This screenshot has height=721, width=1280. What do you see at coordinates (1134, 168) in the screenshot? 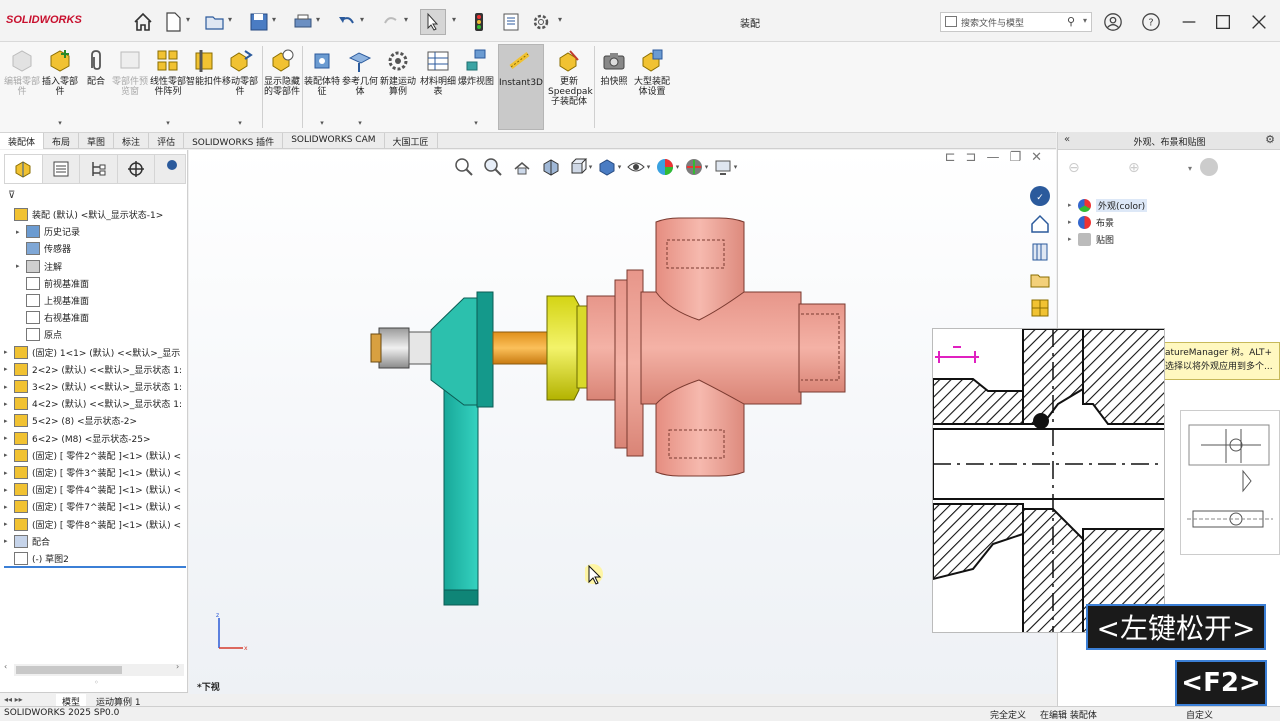
I see `forward-icon: ⊕` at bounding box center [1134, 168].